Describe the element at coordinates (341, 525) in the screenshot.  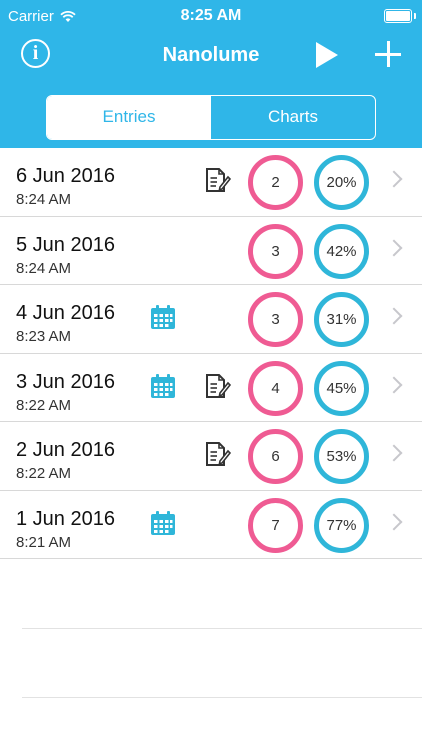
I see `percent-ring: 77%` at that location.